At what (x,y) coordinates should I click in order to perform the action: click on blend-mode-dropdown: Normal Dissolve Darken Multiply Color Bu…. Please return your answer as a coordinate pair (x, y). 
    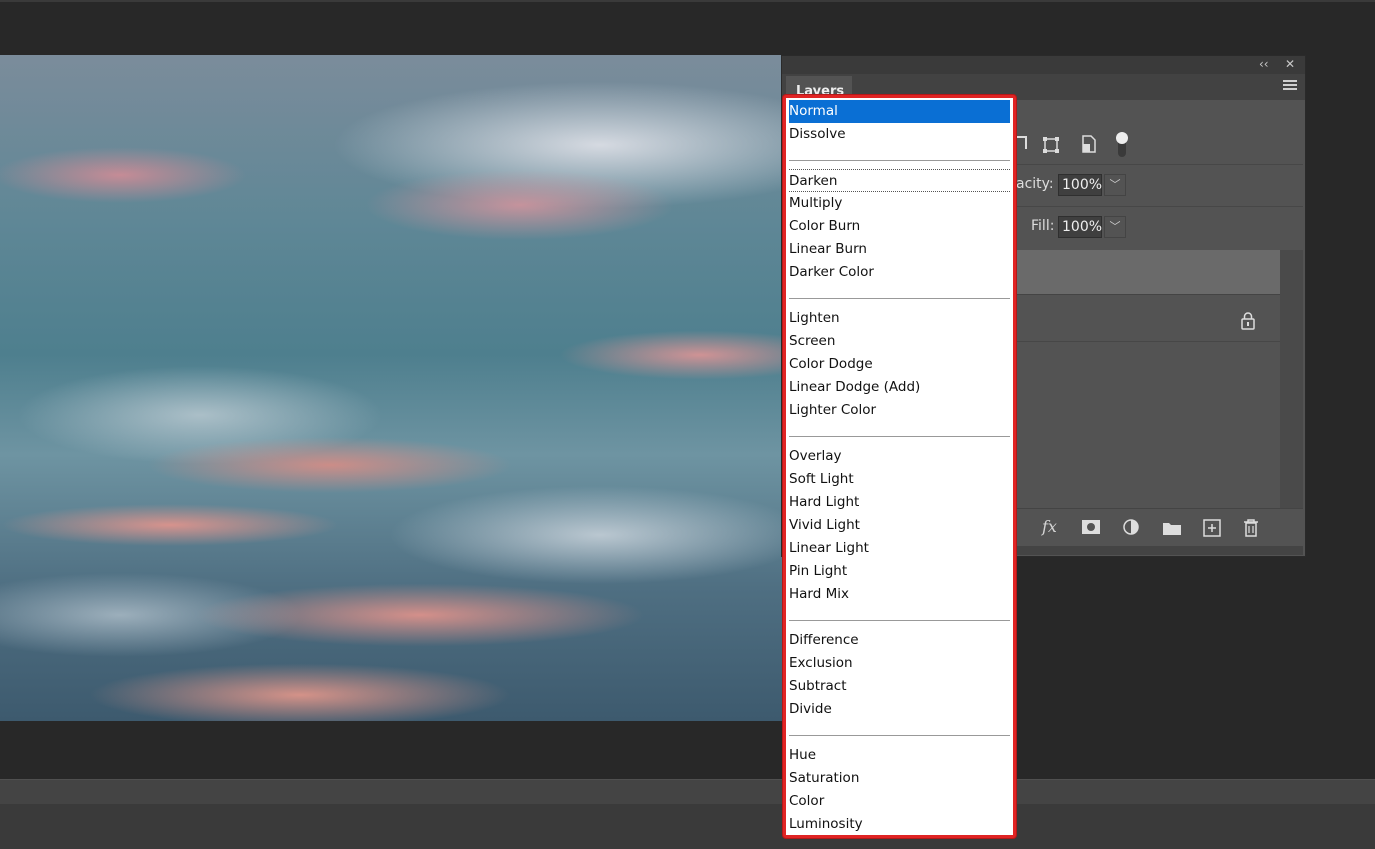
    Looking at the image, I should click on (899, 466).